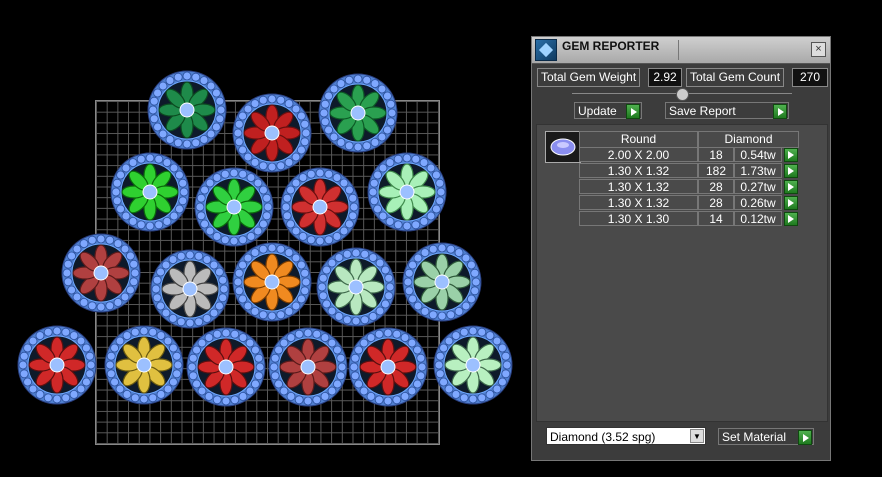 The width and height of the screenshot is (882, 477). I want to click on row-weight-cell: 0.54tw, so click(758, 154).